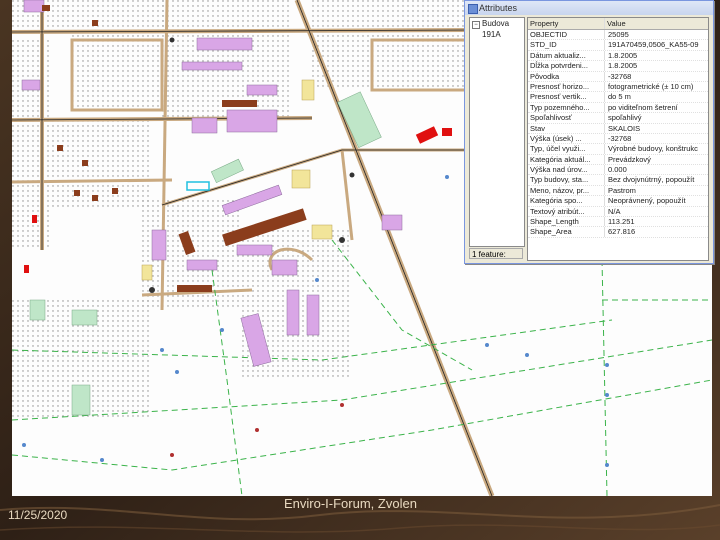 This screenshot has width=720, height=540. Describe the element at coordinates (38, 515) in the screenshot. I see `slide-date: 11/25/2020` at that location.